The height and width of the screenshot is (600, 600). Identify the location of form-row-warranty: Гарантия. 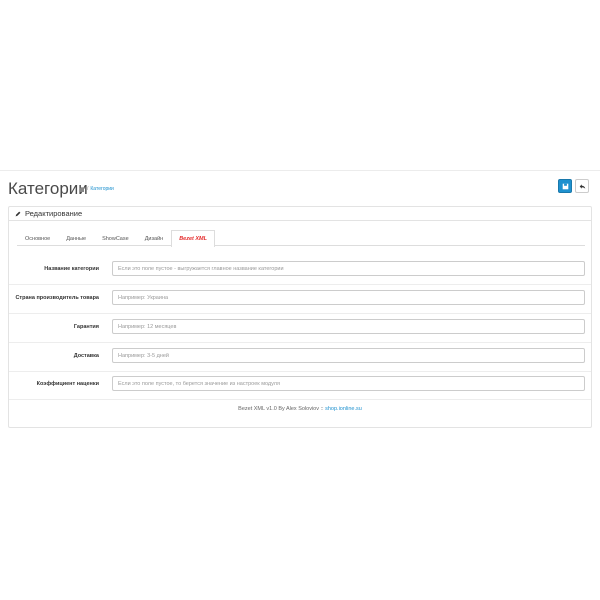
(300, 329).